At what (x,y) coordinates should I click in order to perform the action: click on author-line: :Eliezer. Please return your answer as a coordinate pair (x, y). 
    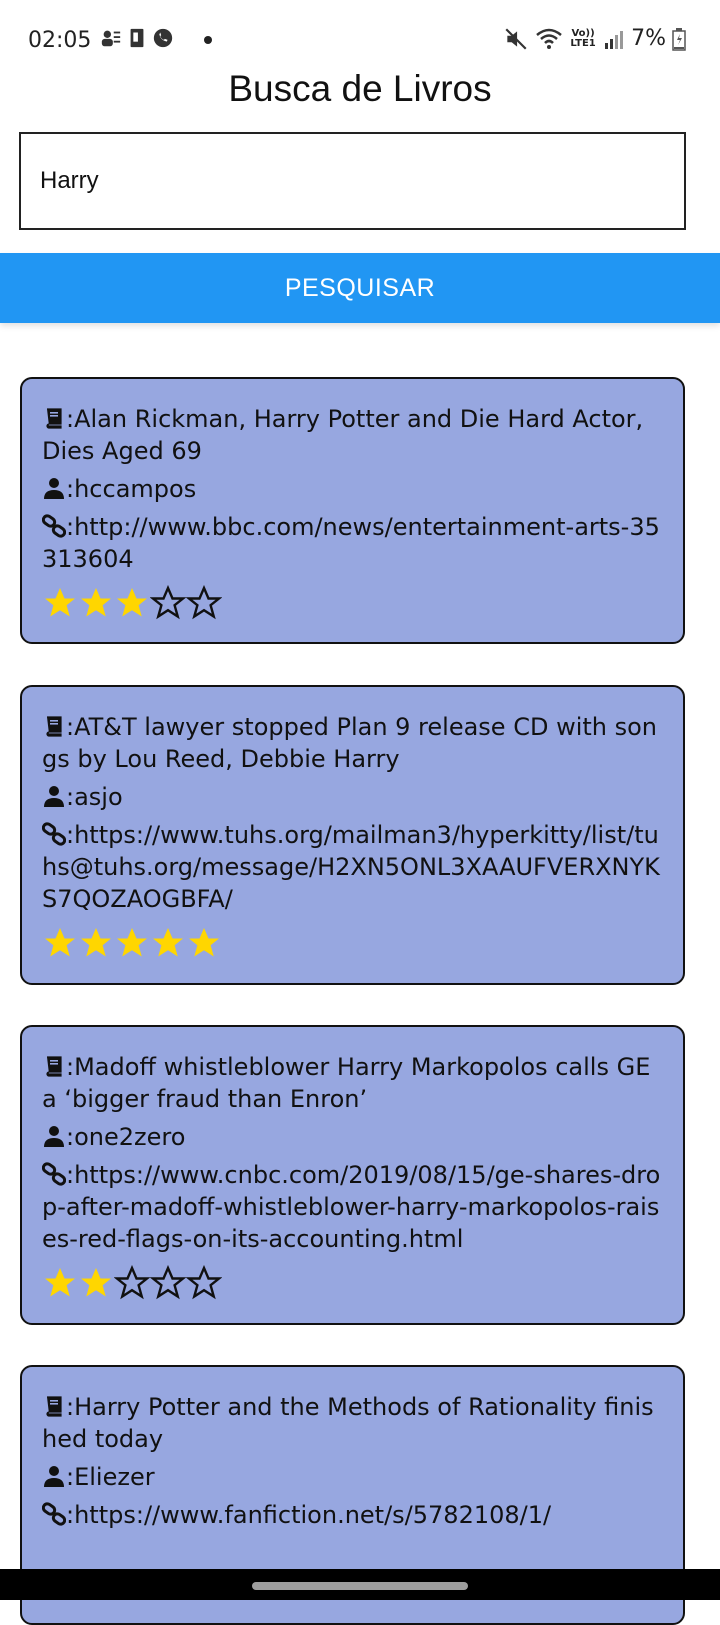
    Looking at the image, I should click on (352, 1477).